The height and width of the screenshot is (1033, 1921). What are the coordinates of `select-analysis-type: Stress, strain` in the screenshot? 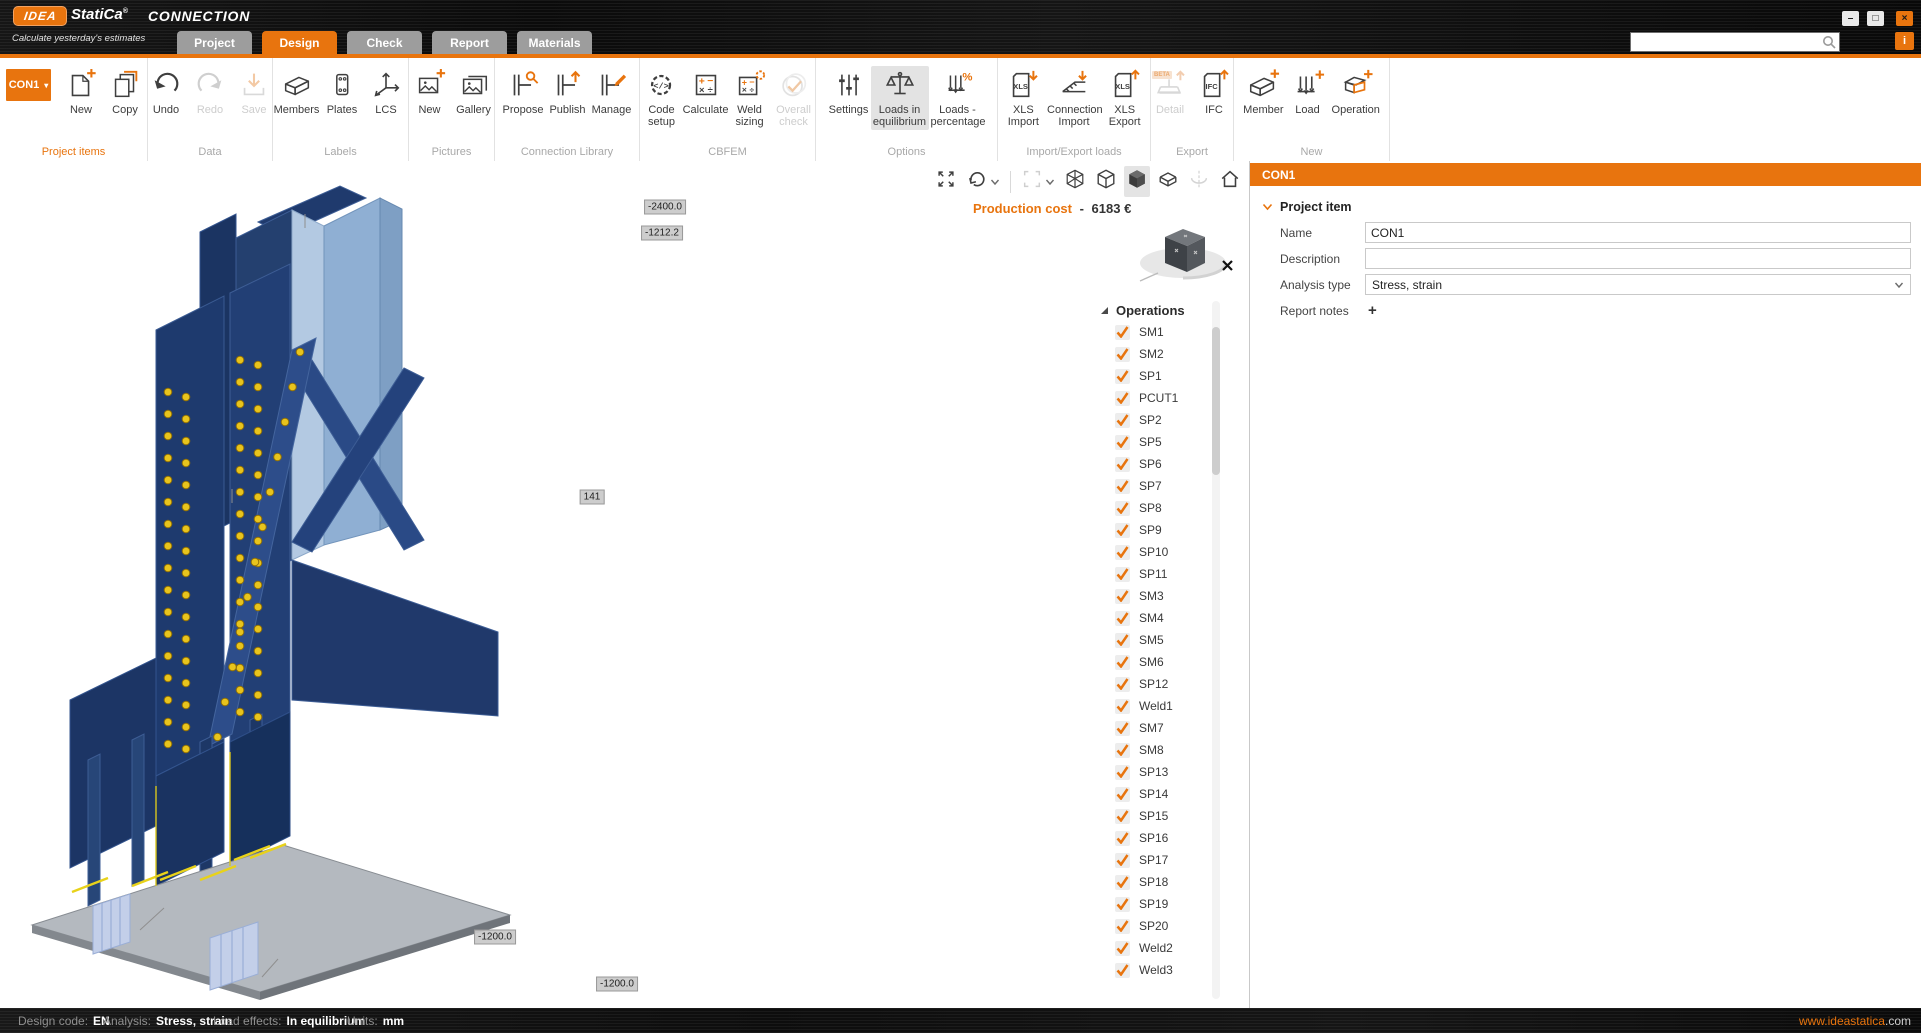 It's located at (1638, 284).